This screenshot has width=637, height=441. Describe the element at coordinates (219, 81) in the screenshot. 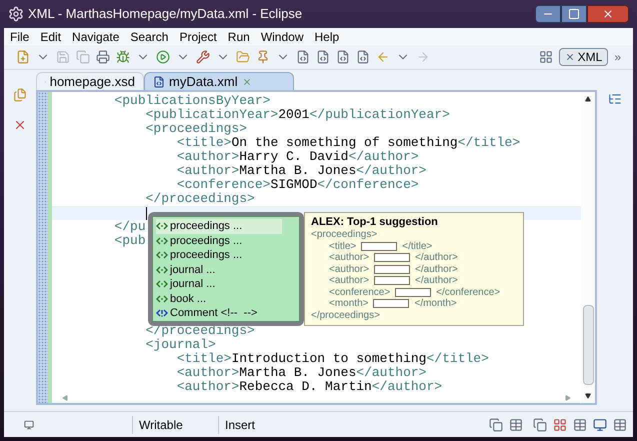

I see `editor-tab: myData.xml` at that location.